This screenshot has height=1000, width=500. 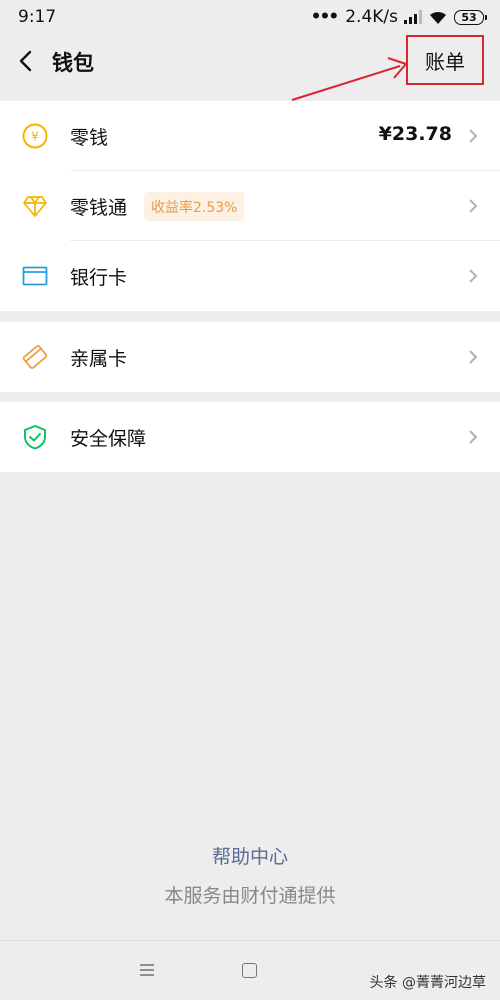 What do you see at coordinates (250, 61) in the screenshot?
I see `nav-bar: 钱包 账单` at bounding box center [250, 61].